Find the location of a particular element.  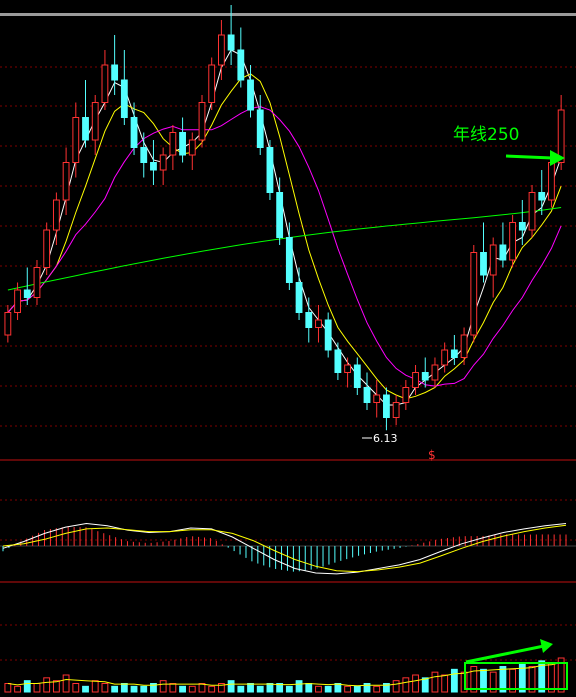

top-border is located at coordinates (288, 14).